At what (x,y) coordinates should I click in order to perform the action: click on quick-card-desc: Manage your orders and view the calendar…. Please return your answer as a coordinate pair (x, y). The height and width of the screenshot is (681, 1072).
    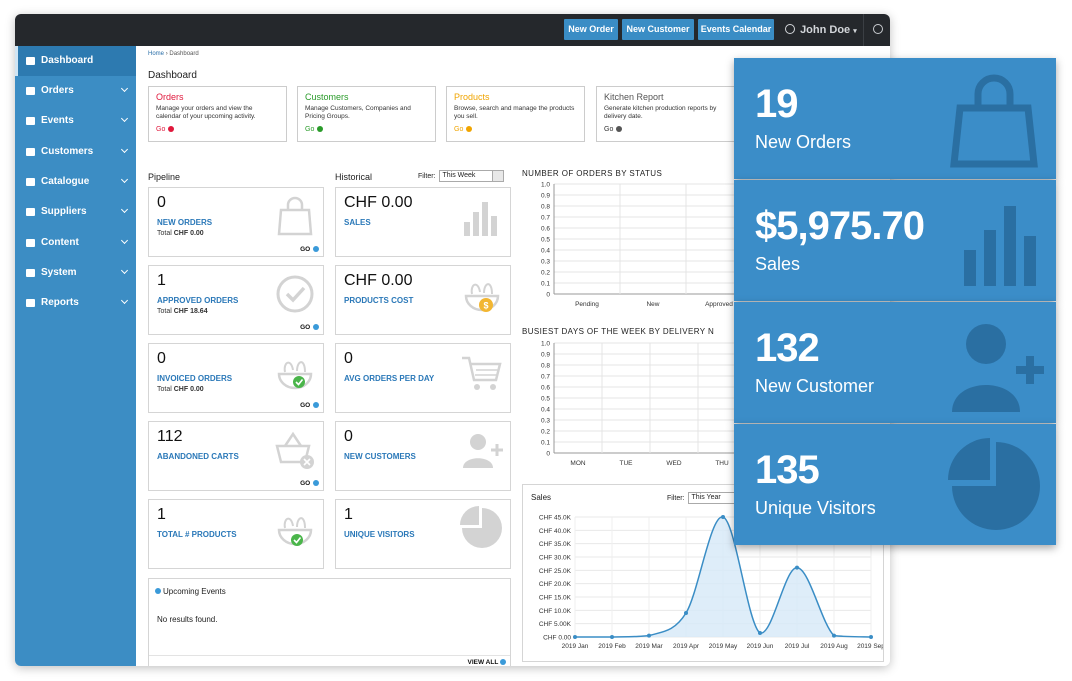
    Looking at the image, I should click on (206, 112).